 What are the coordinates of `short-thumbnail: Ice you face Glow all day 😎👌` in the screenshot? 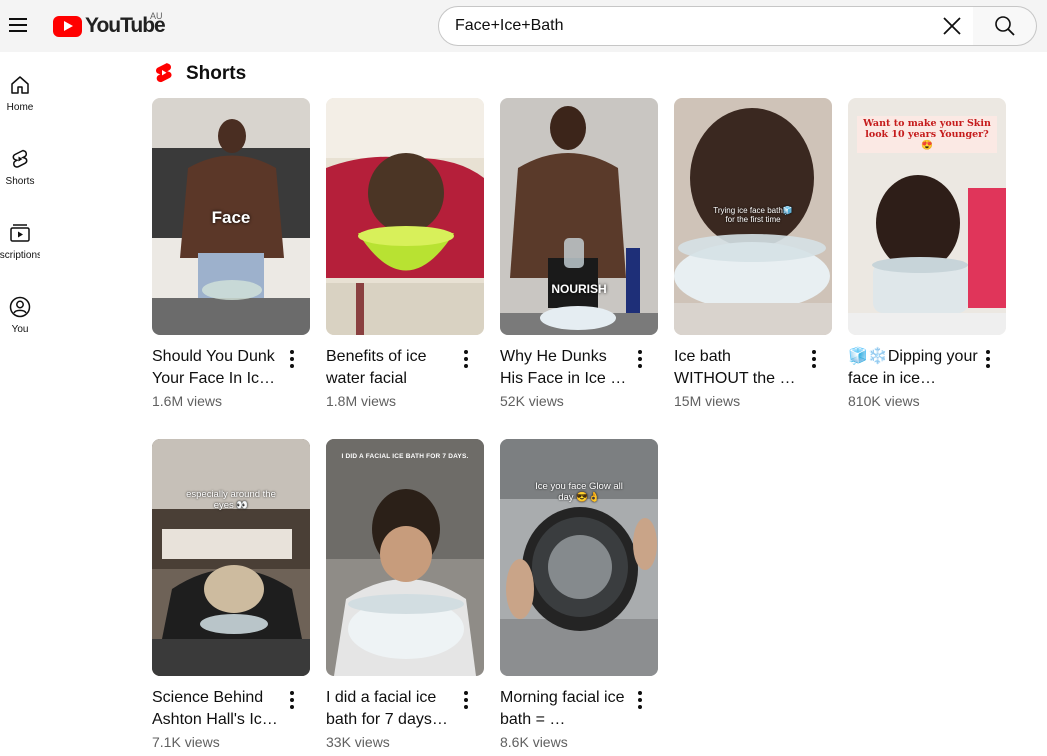 It's located at (579, 557).